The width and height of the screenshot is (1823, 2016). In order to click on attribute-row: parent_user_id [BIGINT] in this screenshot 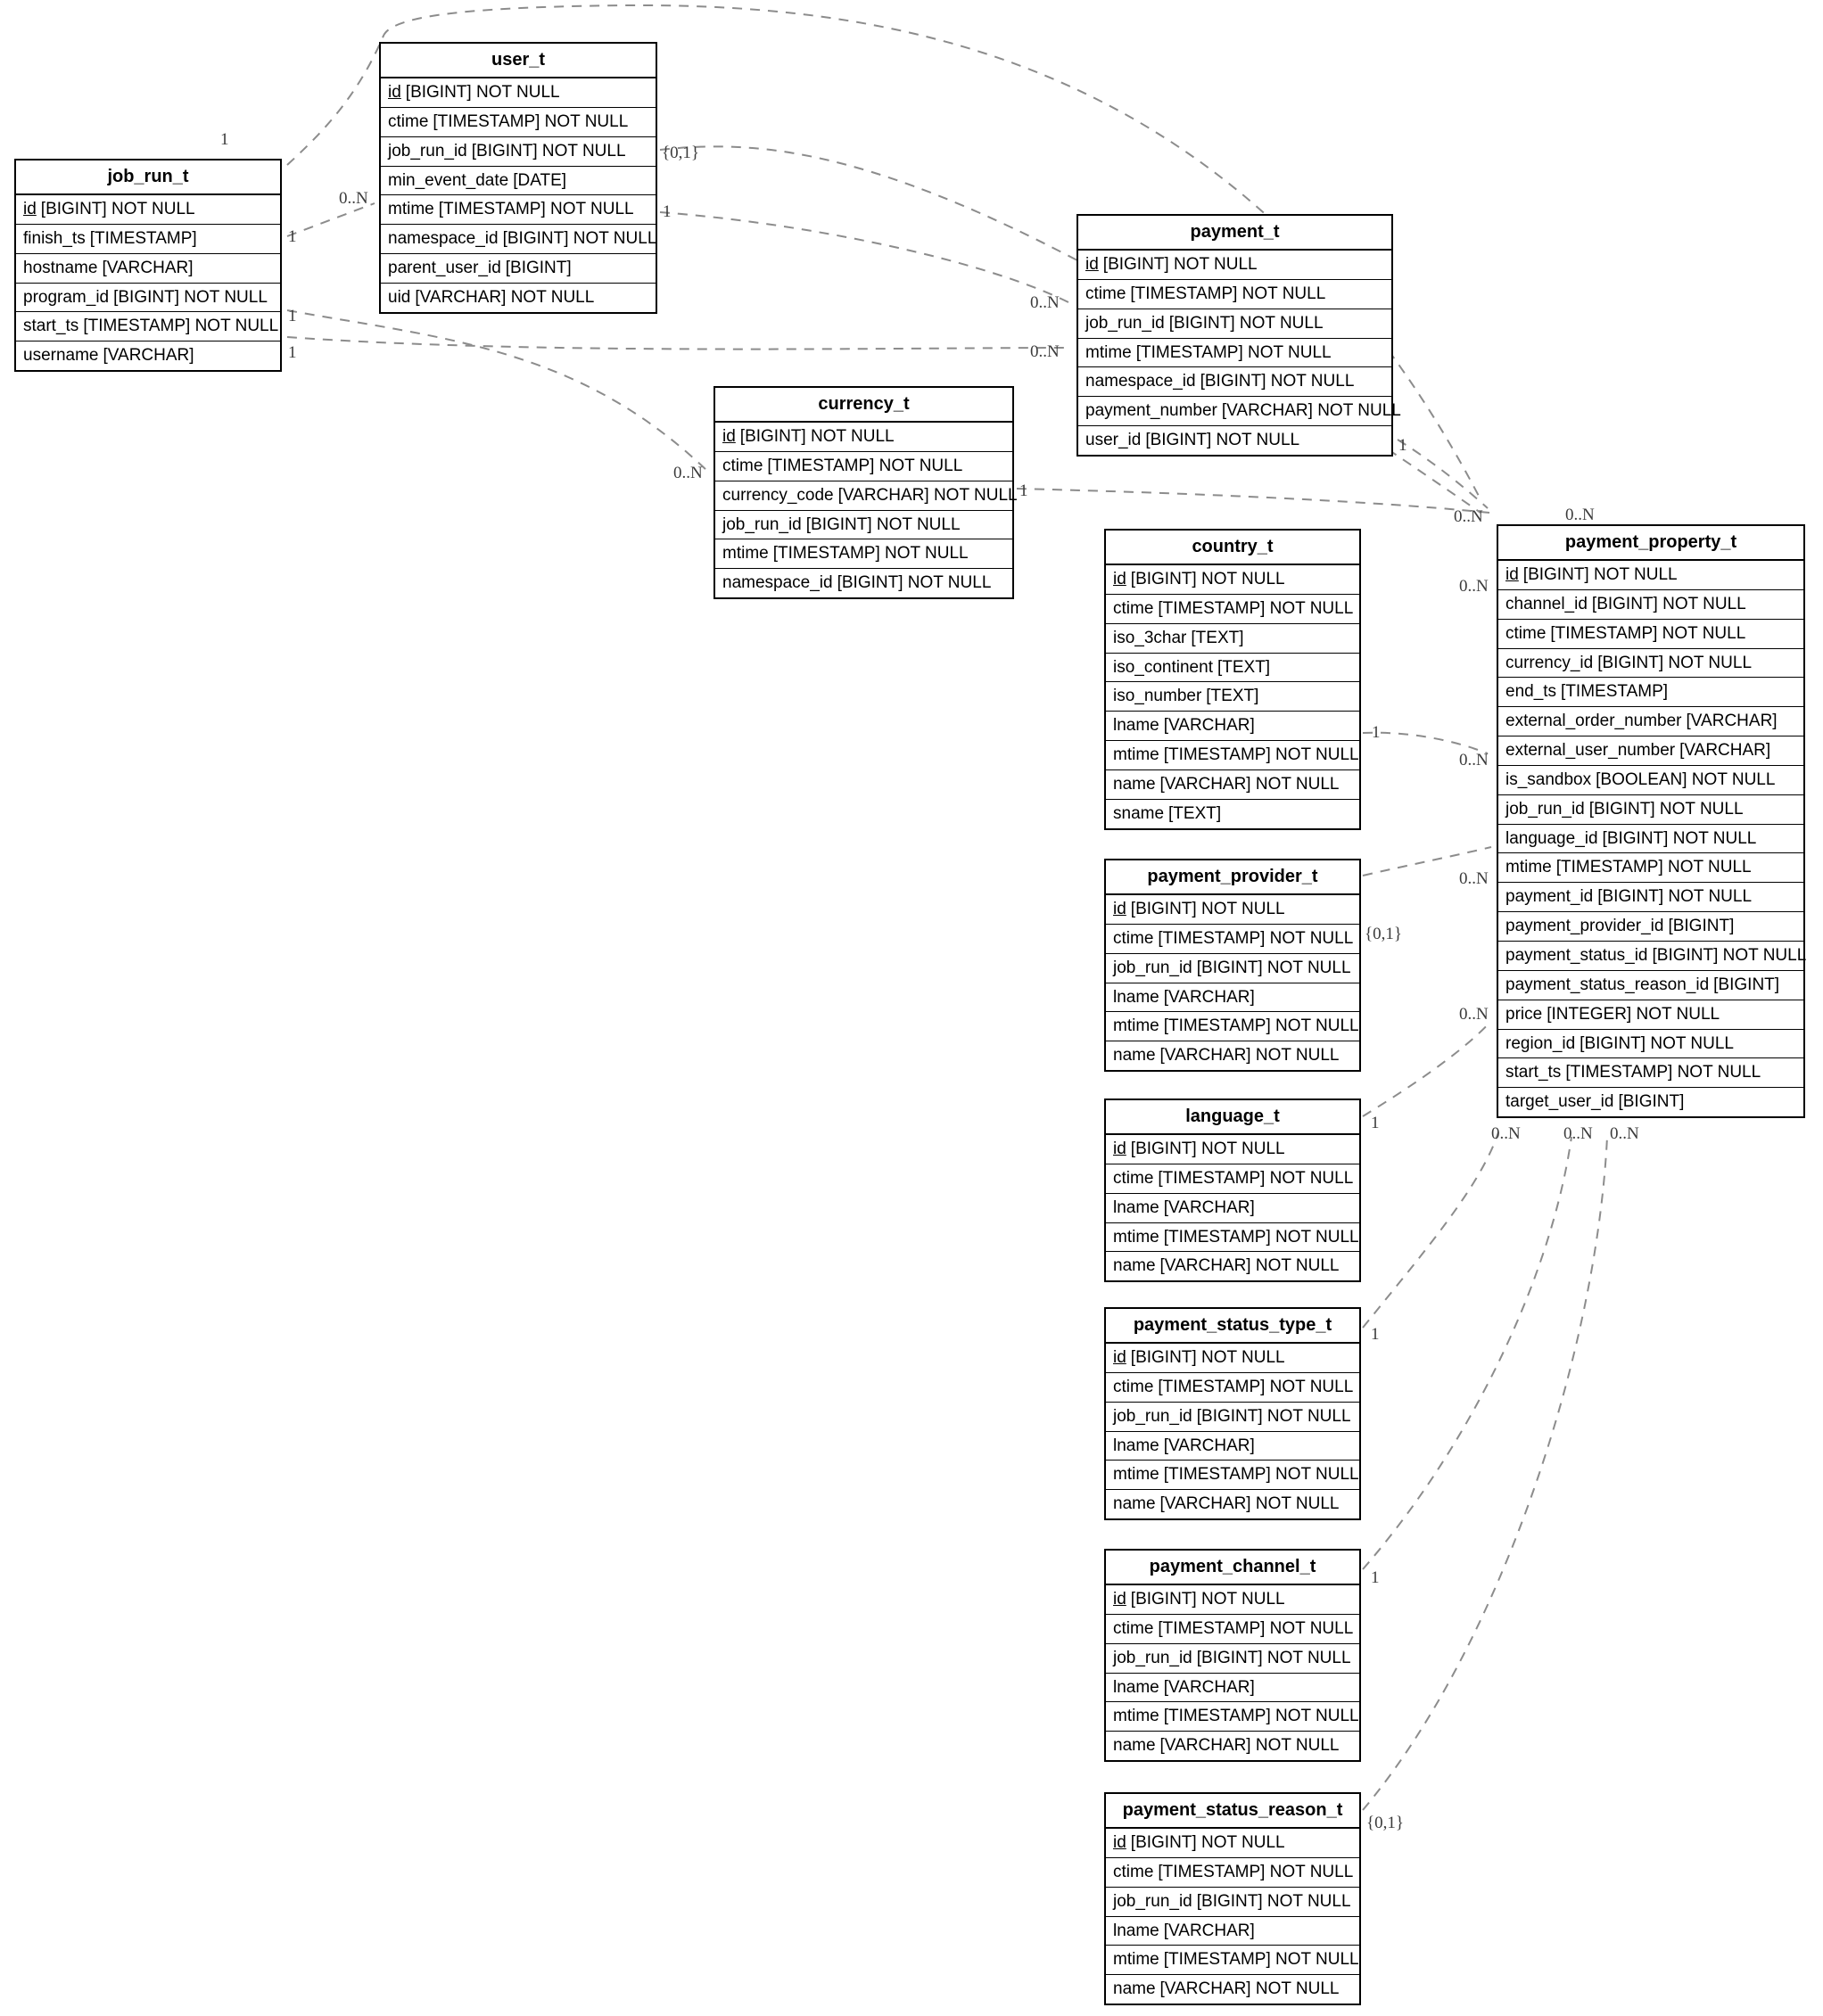, I will do `click(518, 269)`.